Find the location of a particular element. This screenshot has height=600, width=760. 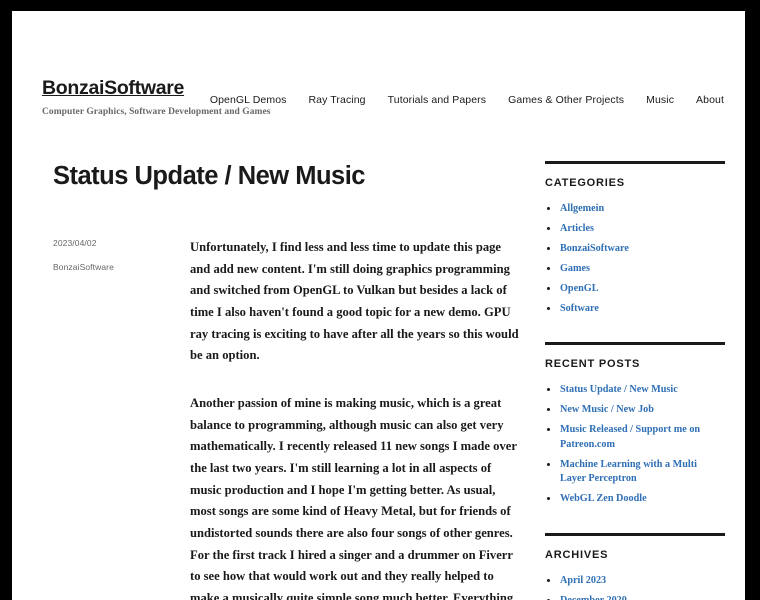

page-title: Status Update / New Music is located at coordinates (209, 176).